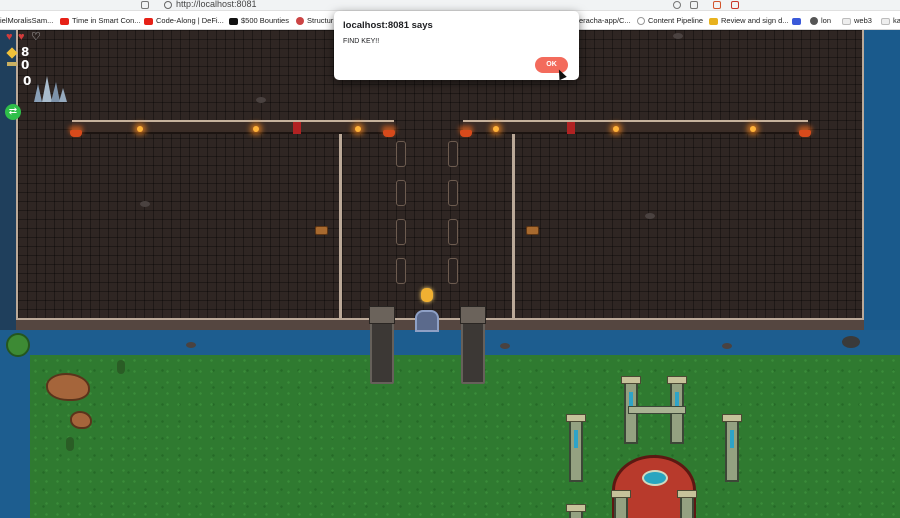 The width and height of the screenshot is (900, 518). What do you see at coordinates (890, 21) in the screenshot?
I see `bookmark-item: ka` at bounding box center [890, 21].